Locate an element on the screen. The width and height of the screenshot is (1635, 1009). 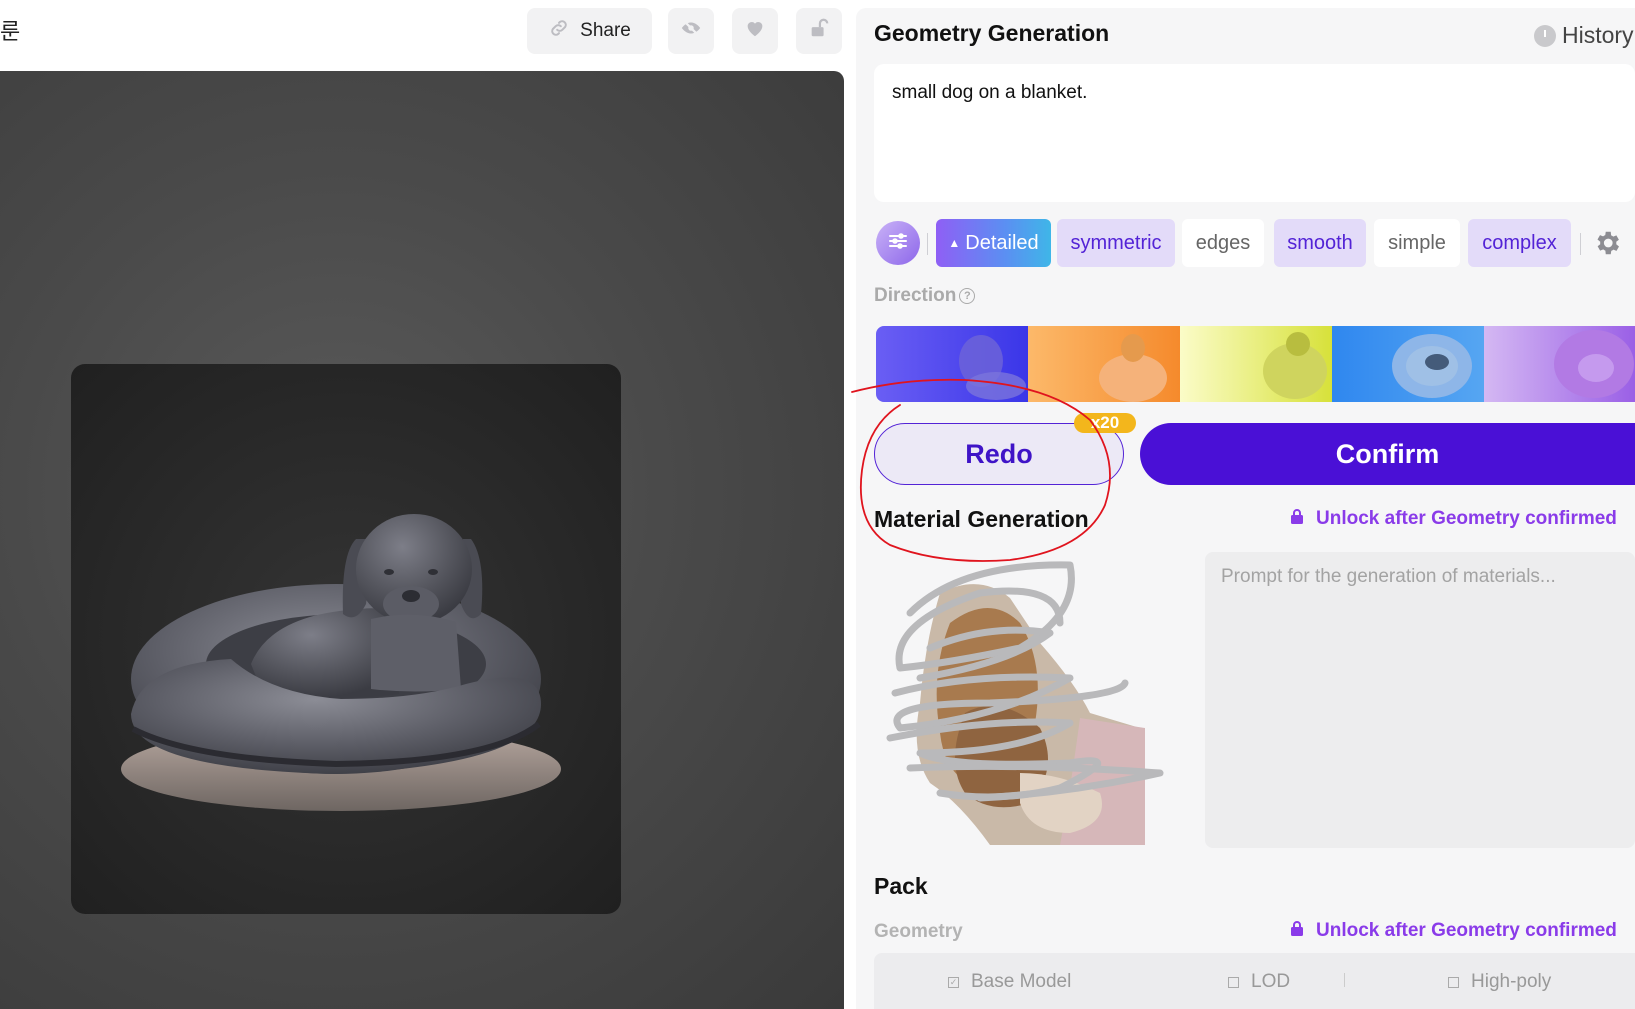
tag-complex: complex is located at coordinates (1519, 243).